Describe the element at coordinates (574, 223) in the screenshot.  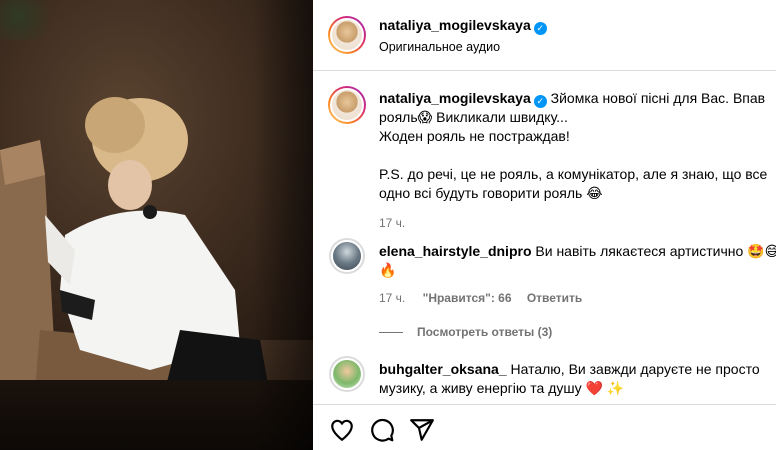
I see `caption-timestamp: 17 ч.` at that location.